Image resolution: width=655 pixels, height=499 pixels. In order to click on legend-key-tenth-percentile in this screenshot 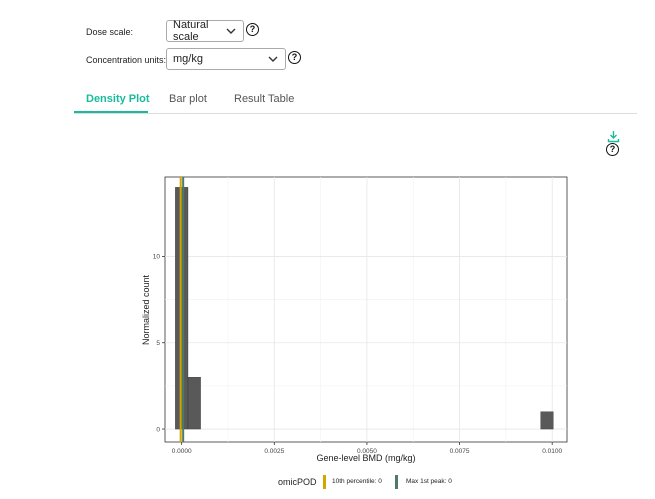, I will do `click(324, 482)`.